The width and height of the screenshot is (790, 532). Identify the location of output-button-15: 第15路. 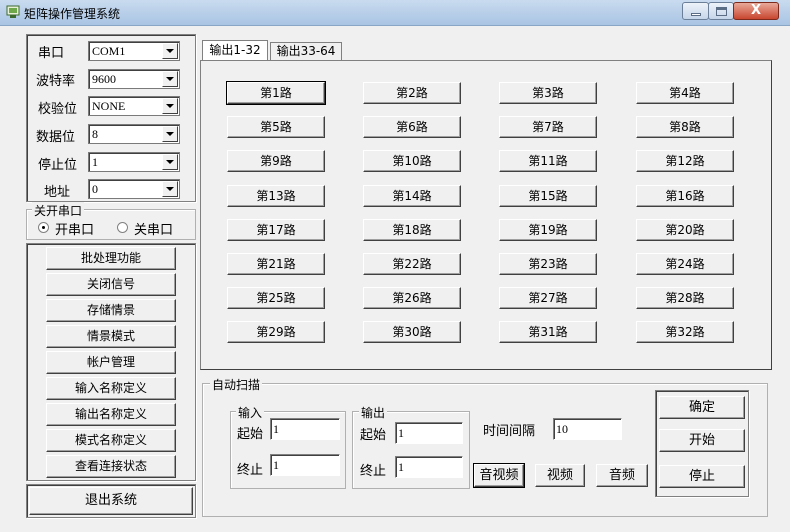
(548, 196).